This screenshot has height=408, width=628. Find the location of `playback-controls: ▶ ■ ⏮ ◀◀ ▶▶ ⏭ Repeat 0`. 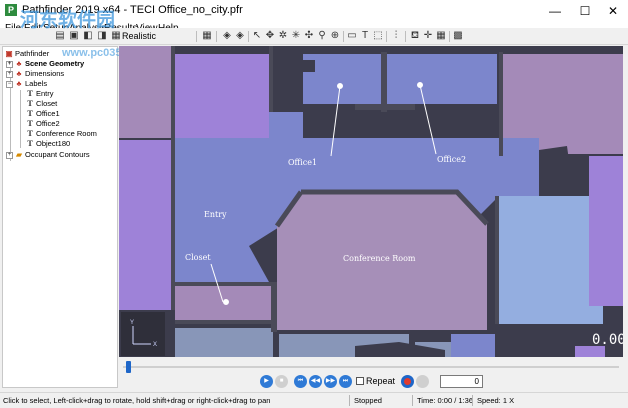

playback-controls: ▶ ■ ⏮ ◀◀ ▶▶ ⏭ Repeat 0 is located at coordinates (371, 382).